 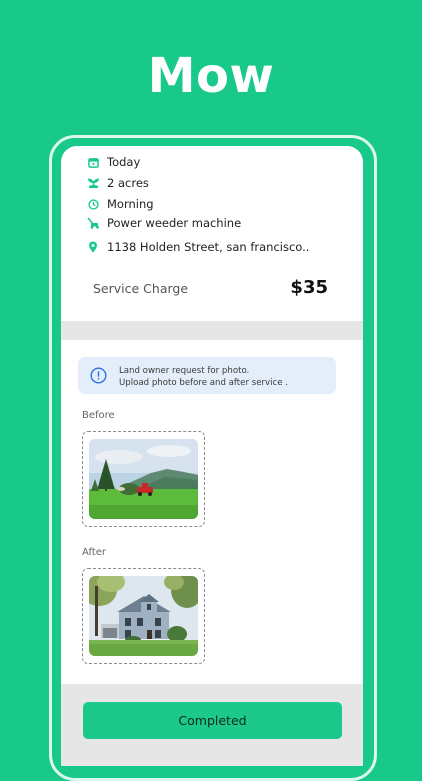 What do you see at coordinates (211, 76) in the screenshot?
I see `hero-title: Mow` at bounding box center [211, 76].